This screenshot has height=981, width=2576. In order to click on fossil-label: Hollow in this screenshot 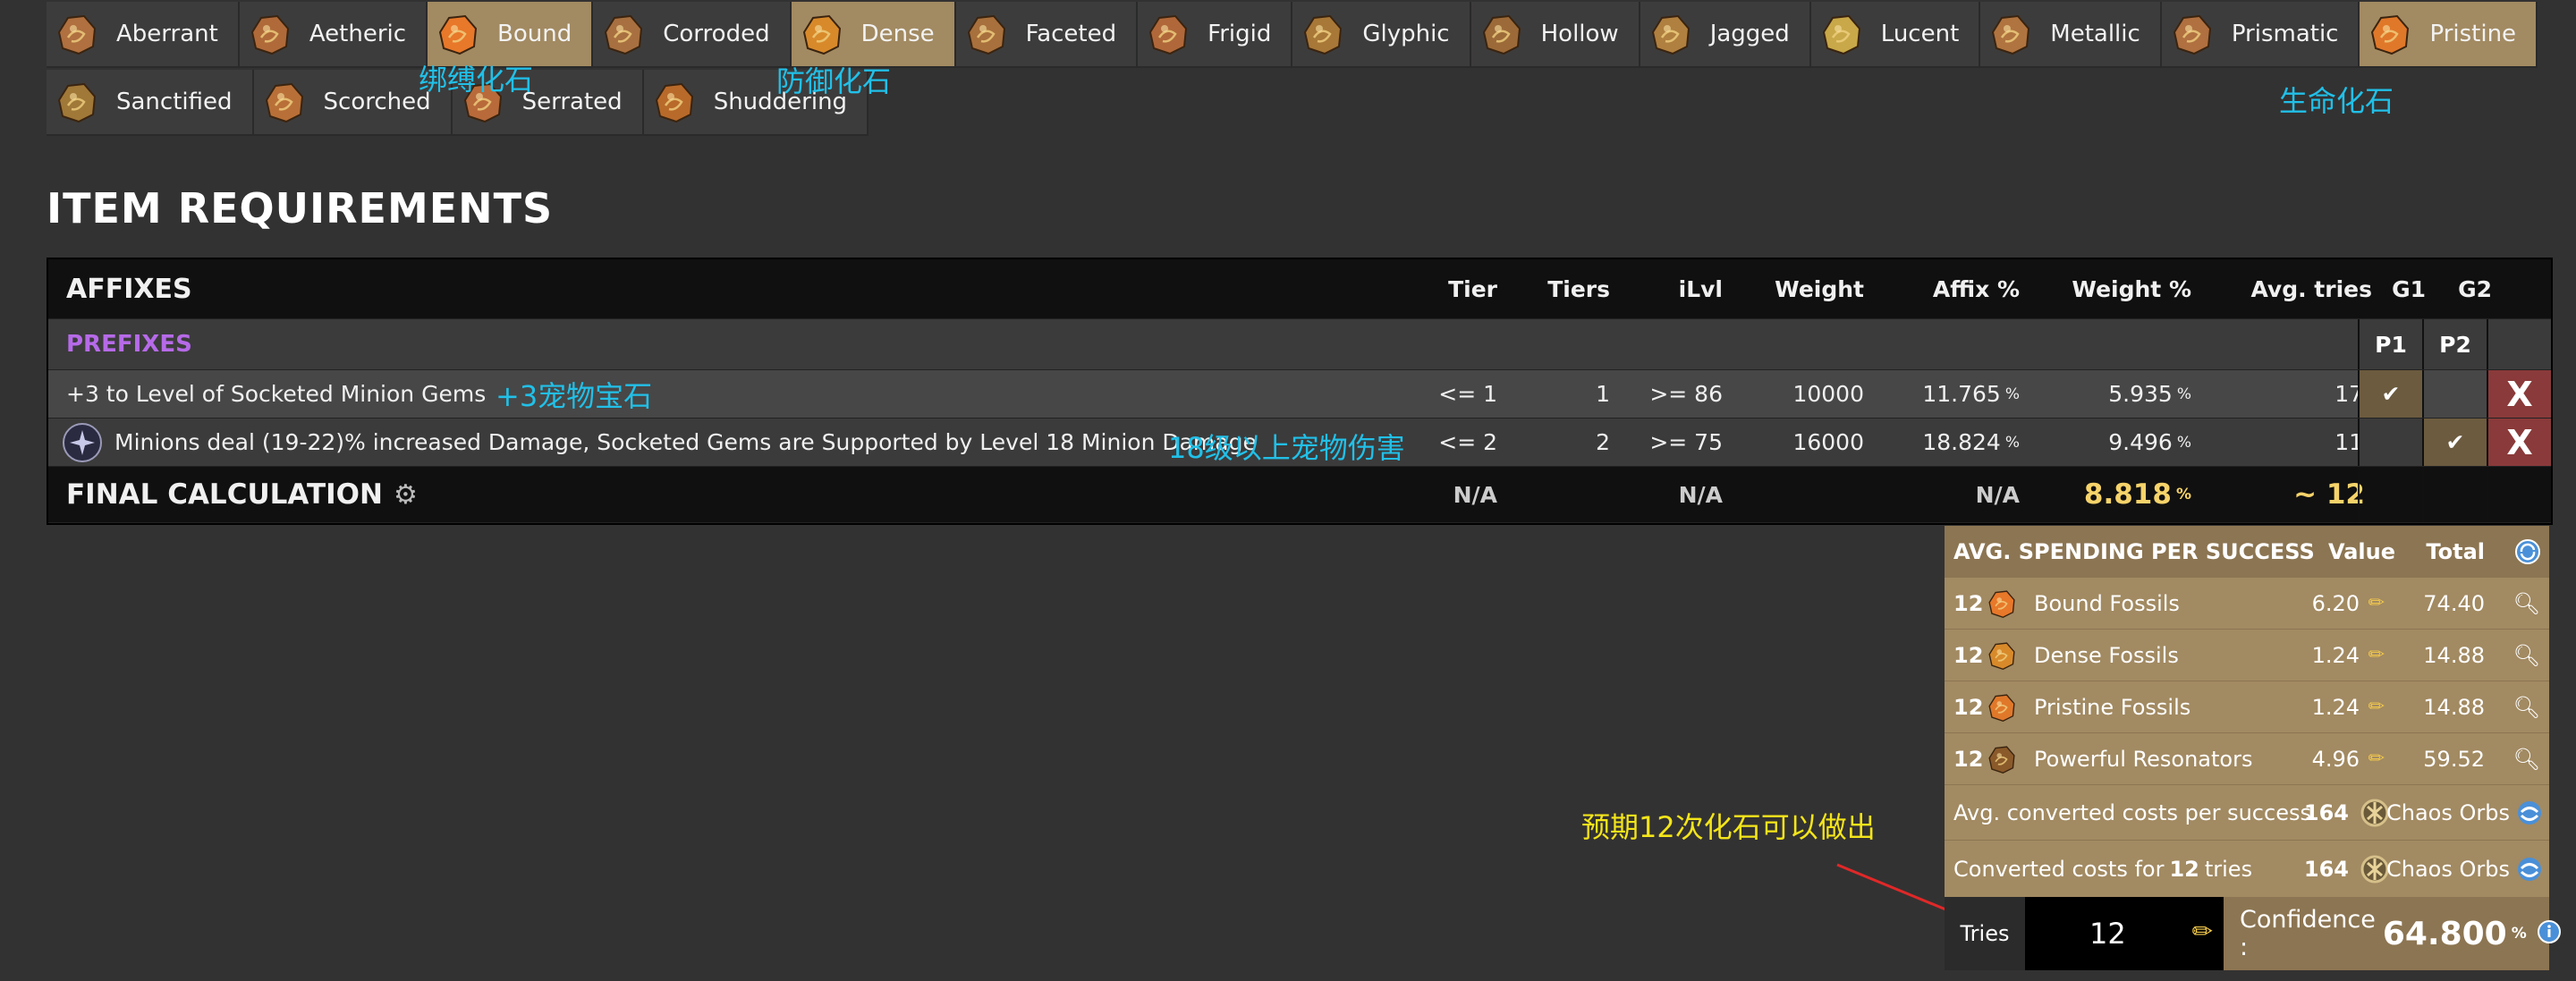, I will do `click(1579, 34)`.